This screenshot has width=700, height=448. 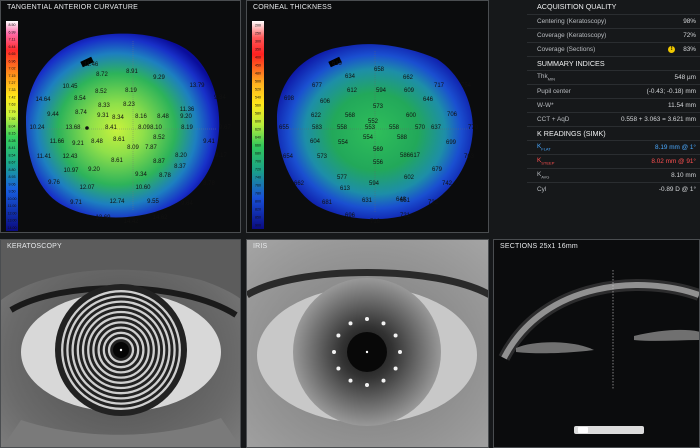 I want to click on scale-tick-label: 10.00, so click(x=12, y=199).